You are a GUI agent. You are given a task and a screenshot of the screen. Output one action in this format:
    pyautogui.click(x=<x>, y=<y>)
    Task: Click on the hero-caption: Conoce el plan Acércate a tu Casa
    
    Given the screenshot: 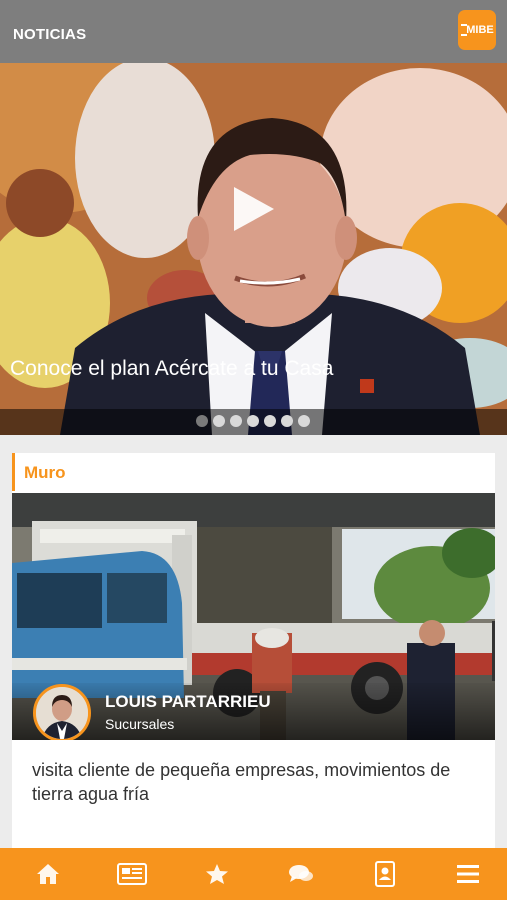 What is the action you would take?
    pyautogui.click(x=171, y=369)
    